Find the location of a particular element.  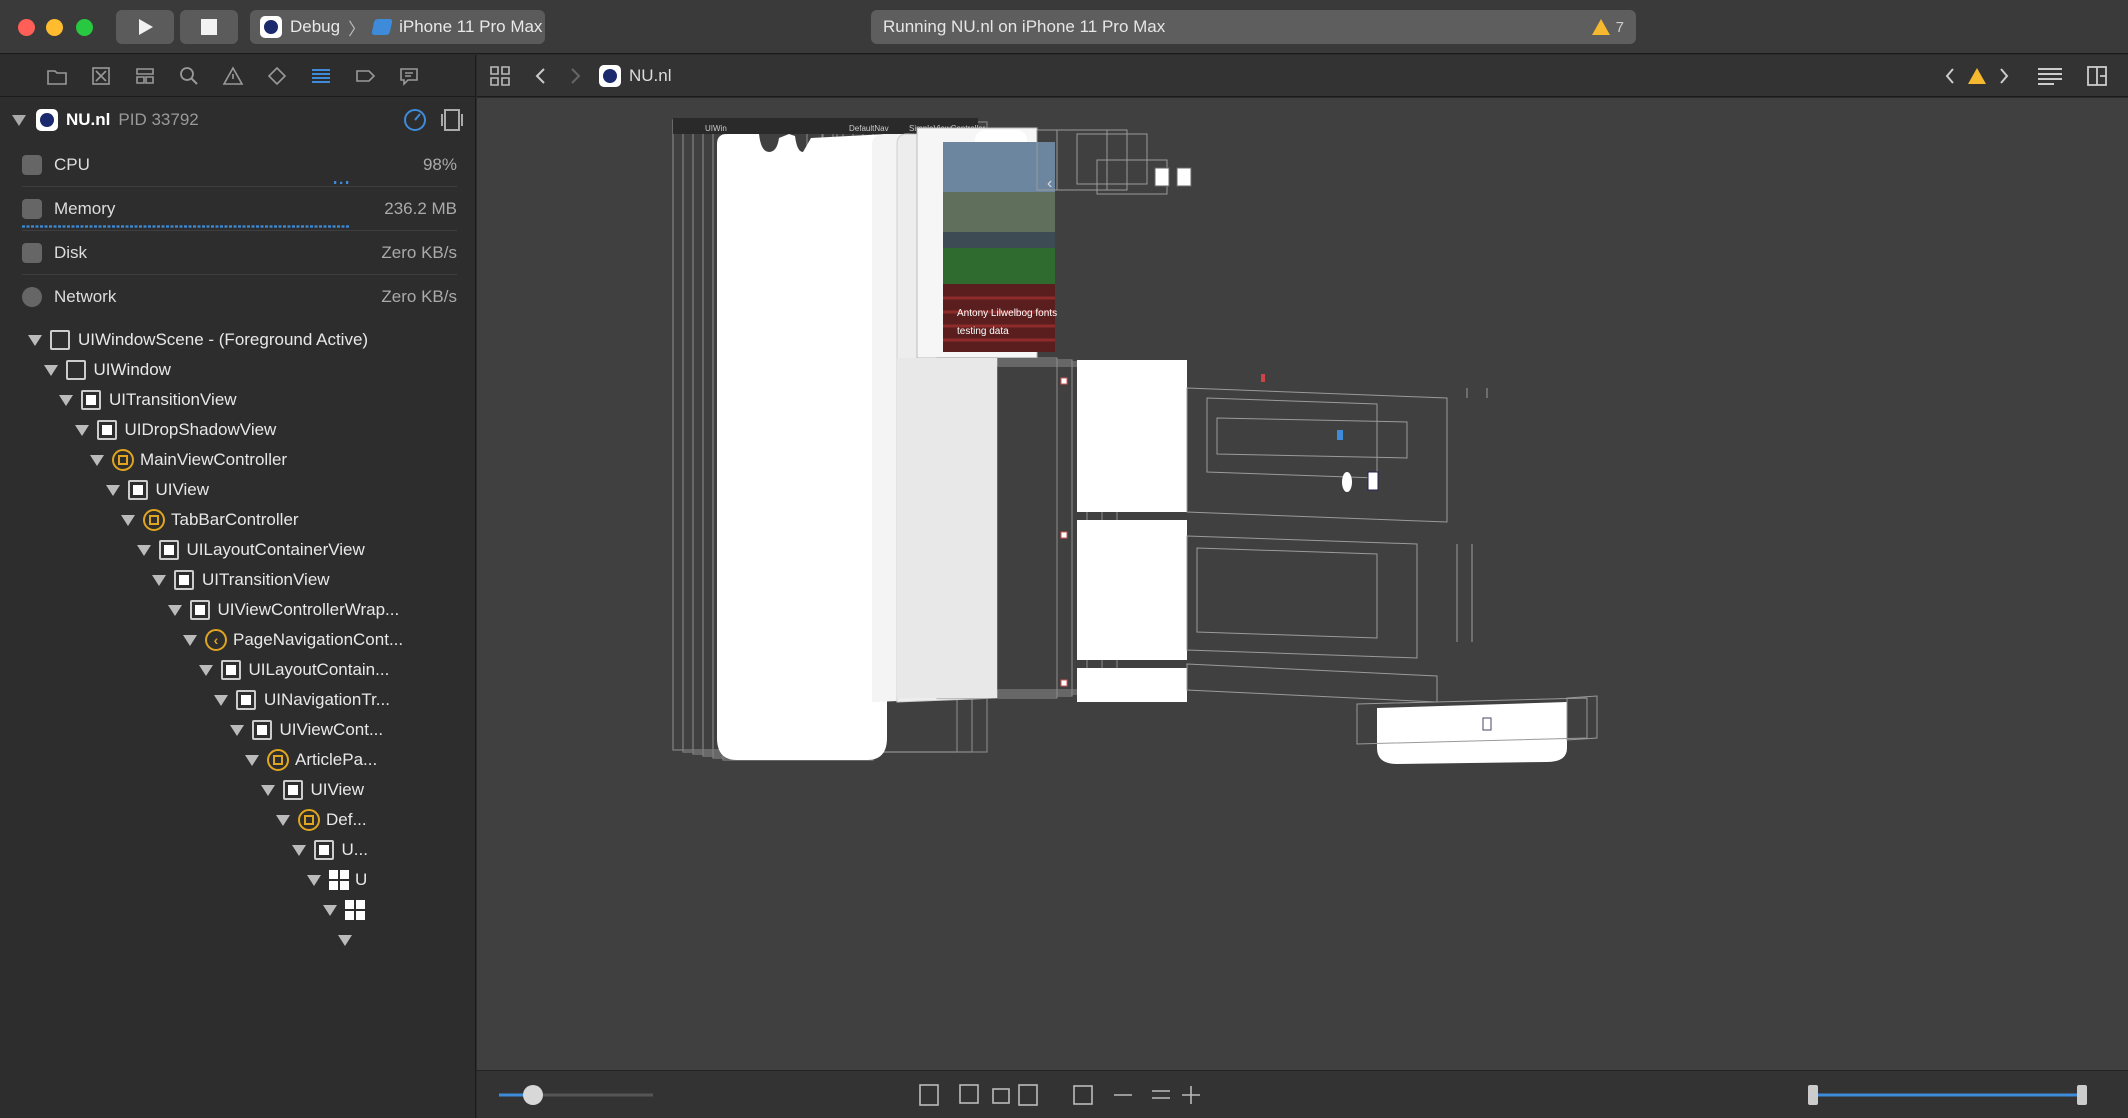

range-slider-start-thumb is located at coordinates (1813, 1095).